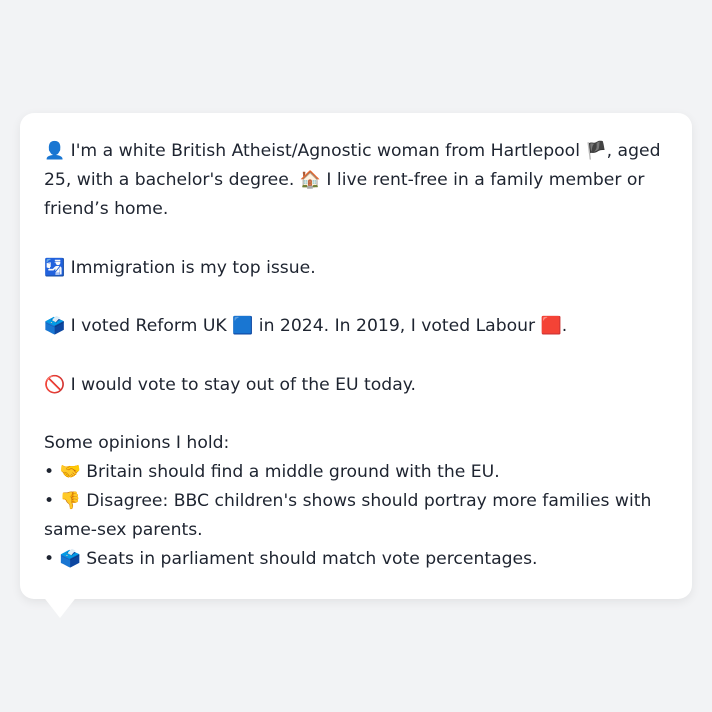 The height and width of the screenshot is (712, 712). What do you see at coordinates (70, 472) in the screenshot?
I see `handshake-icon: 🤝` at bounding box center [70, 472].